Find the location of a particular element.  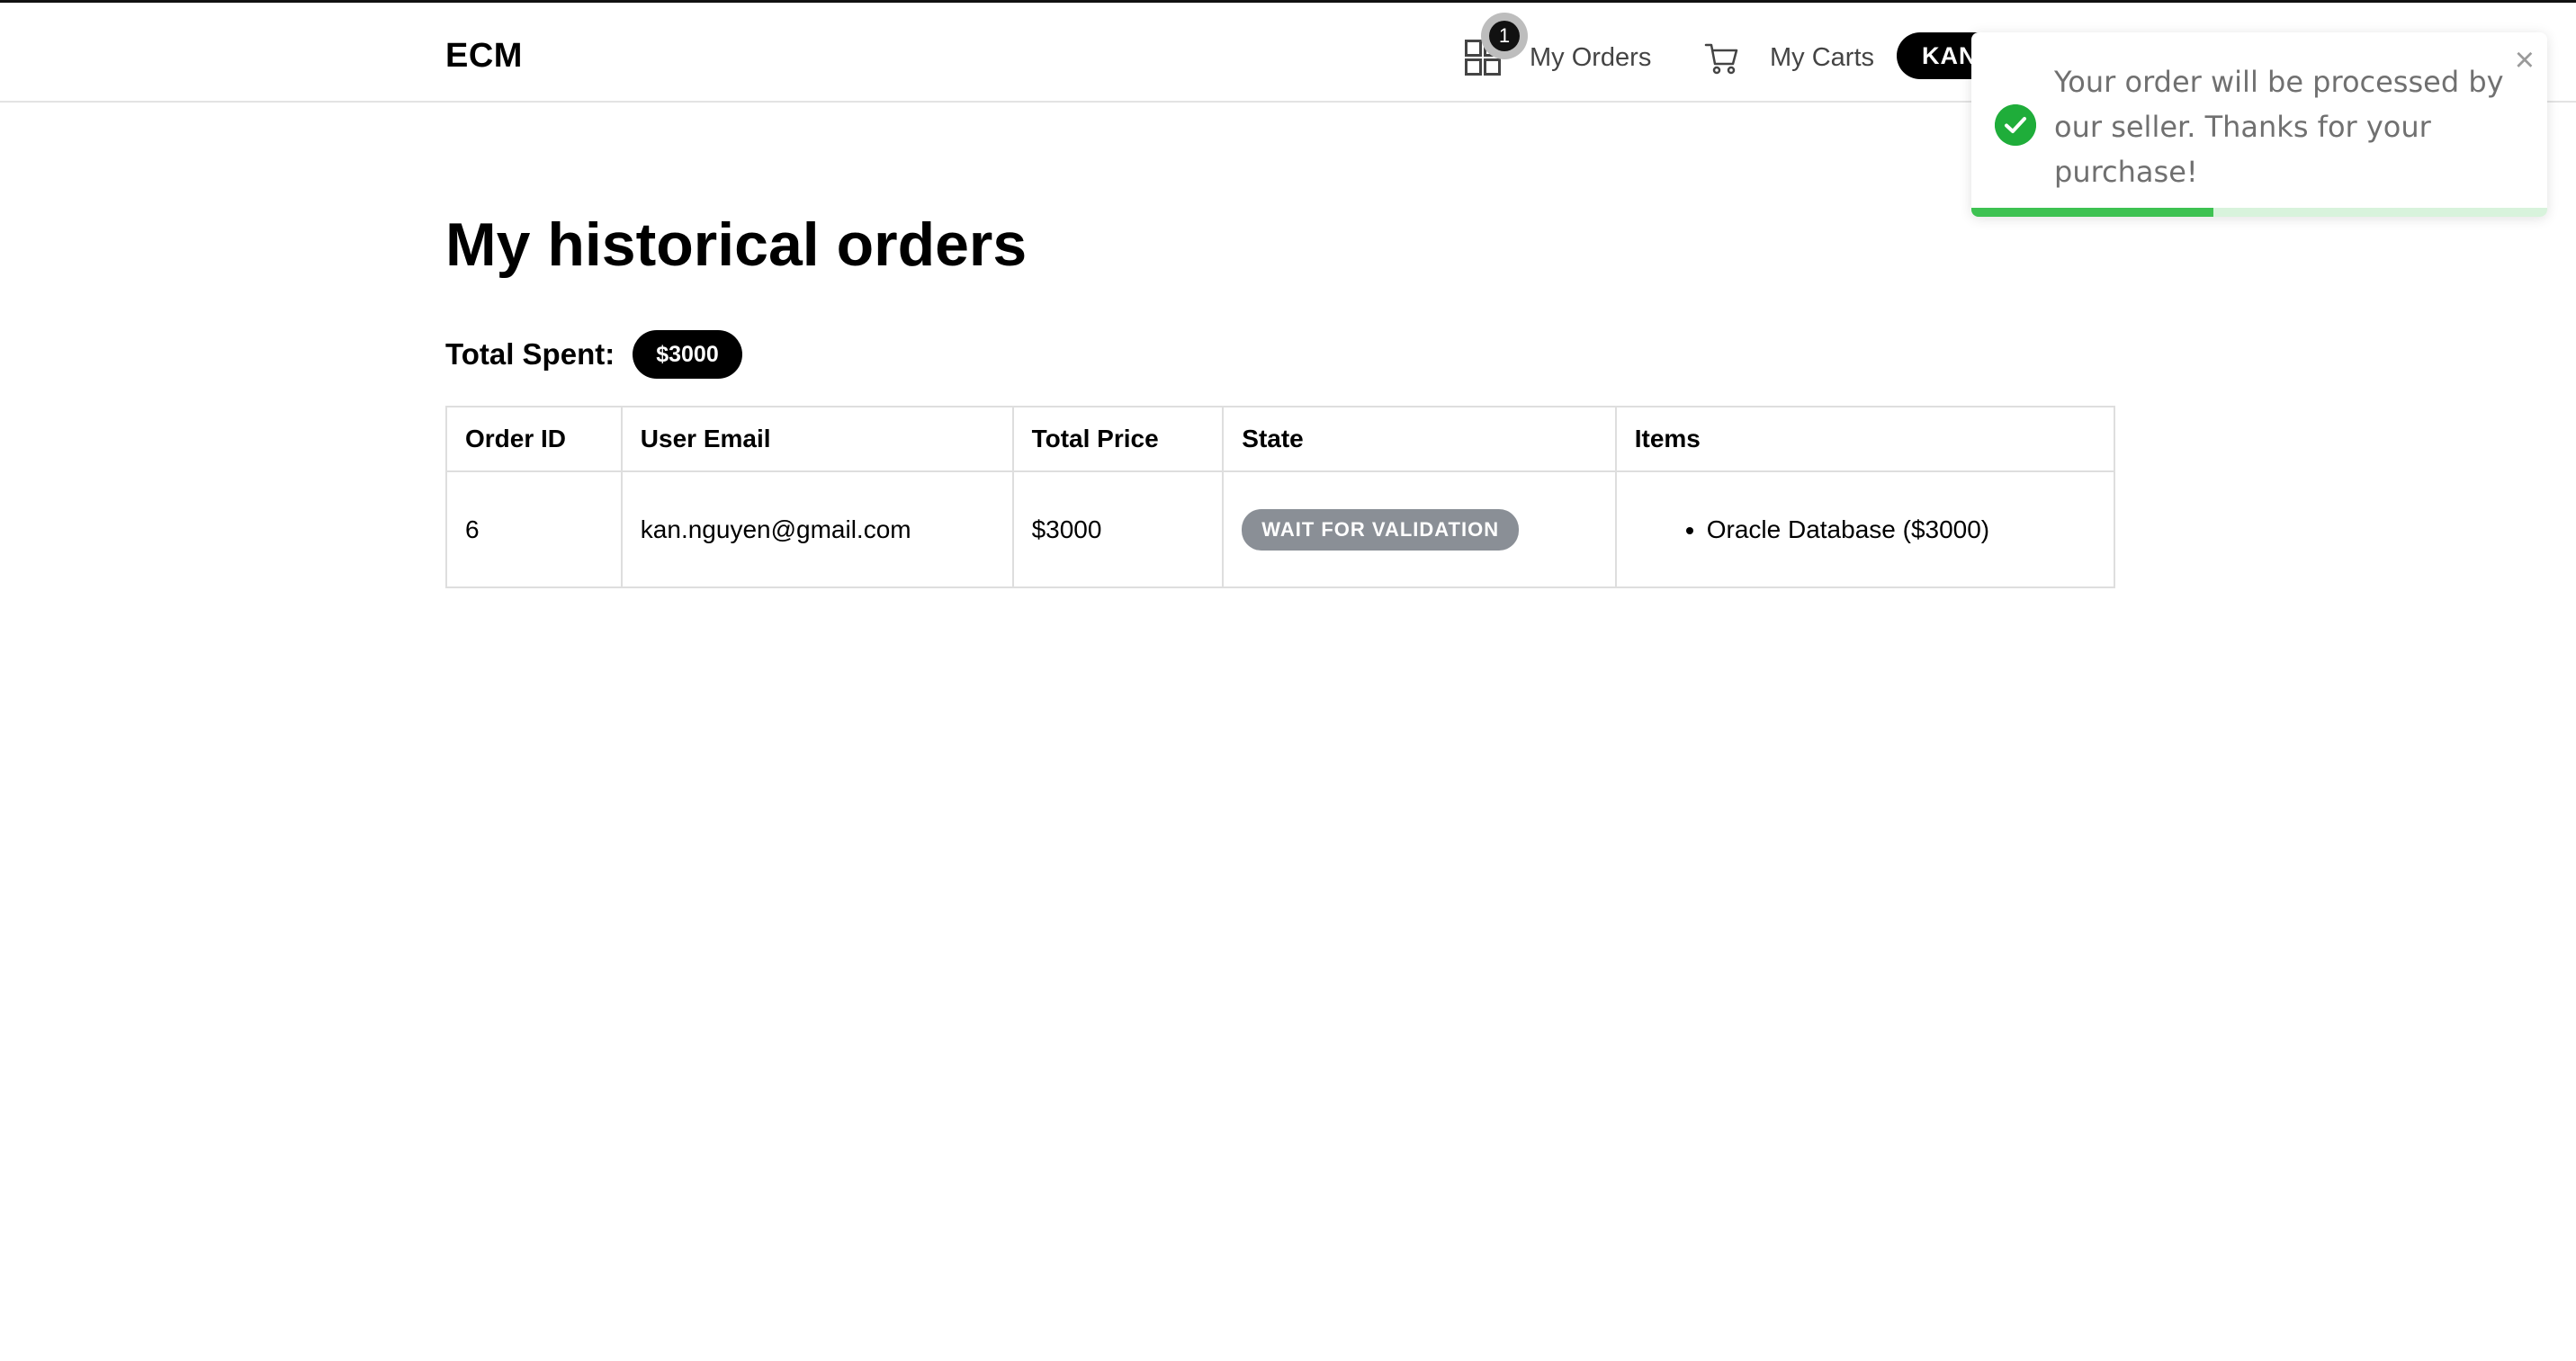

nav-my-orders: 1 My Orders is located at coordinates (1559, 46).